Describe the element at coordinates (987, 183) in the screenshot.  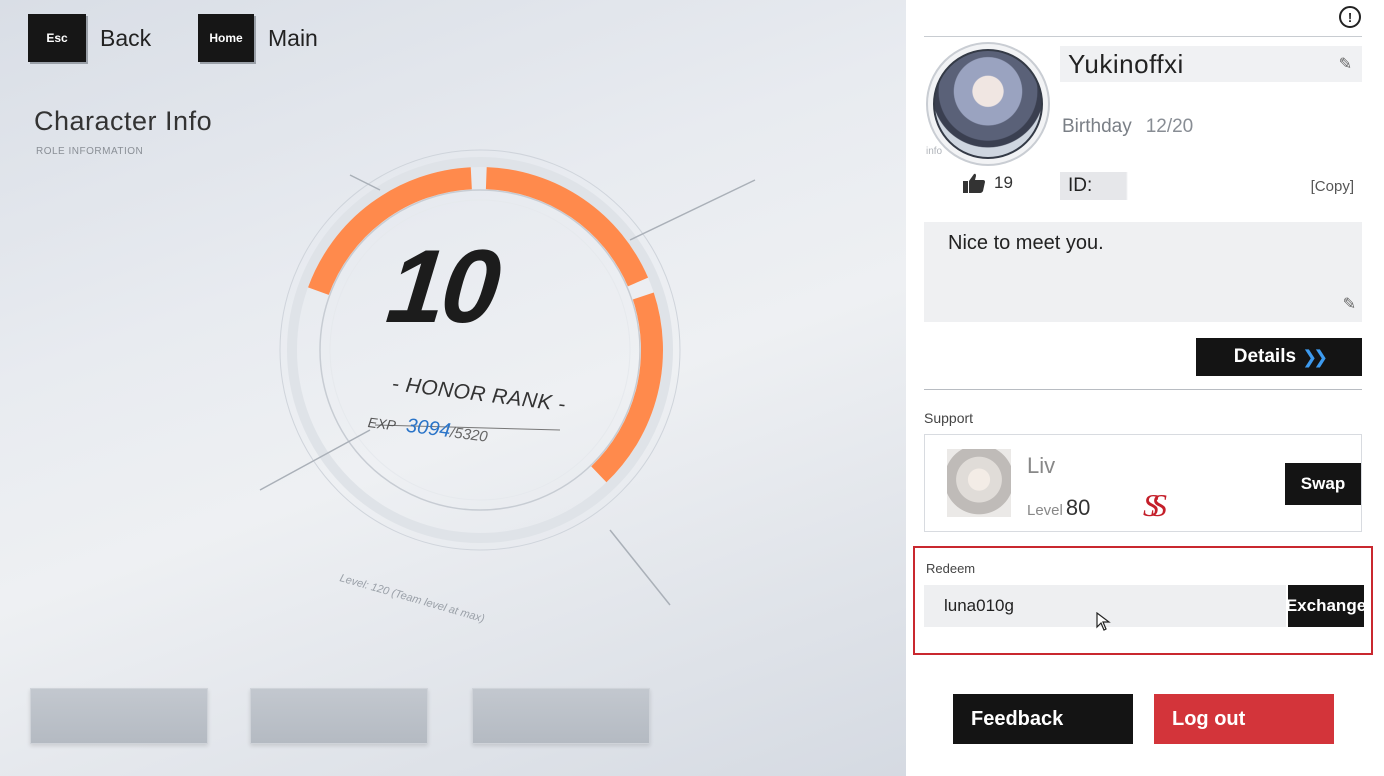
I see `likes-counter: 19` at that location.